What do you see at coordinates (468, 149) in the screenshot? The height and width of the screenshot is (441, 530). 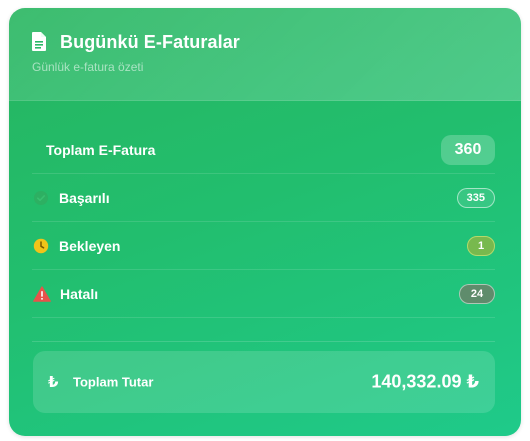 I see `total-invoices-badge: 360` at bounding box center [468, 149].